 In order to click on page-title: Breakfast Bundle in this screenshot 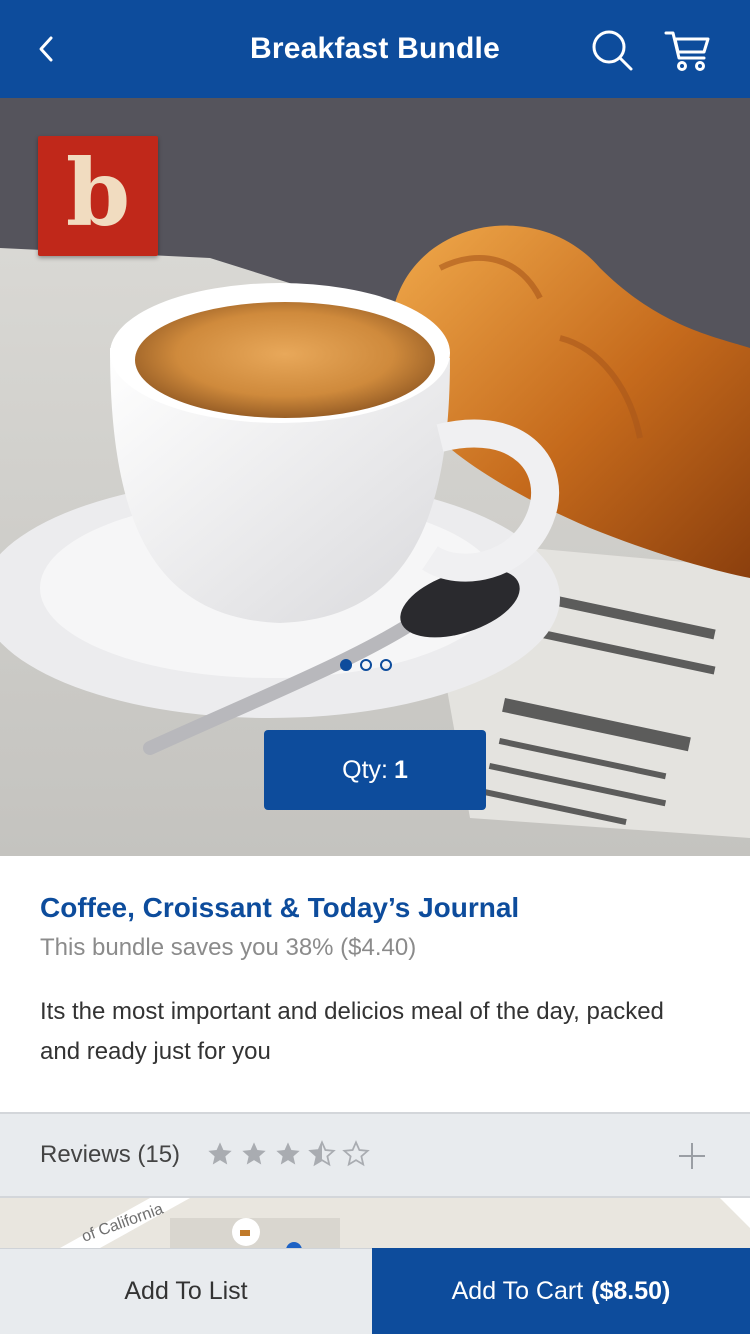, I will do `click(375, 48)`.